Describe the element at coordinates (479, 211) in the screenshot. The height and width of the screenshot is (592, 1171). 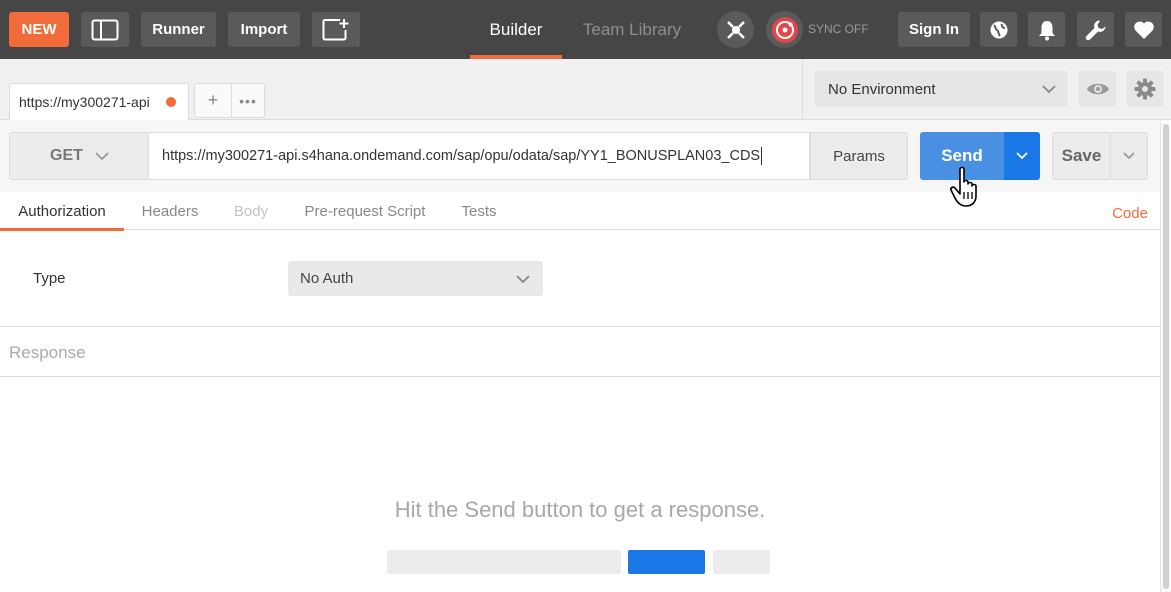
I see `tab-tests: Tests` at that location.